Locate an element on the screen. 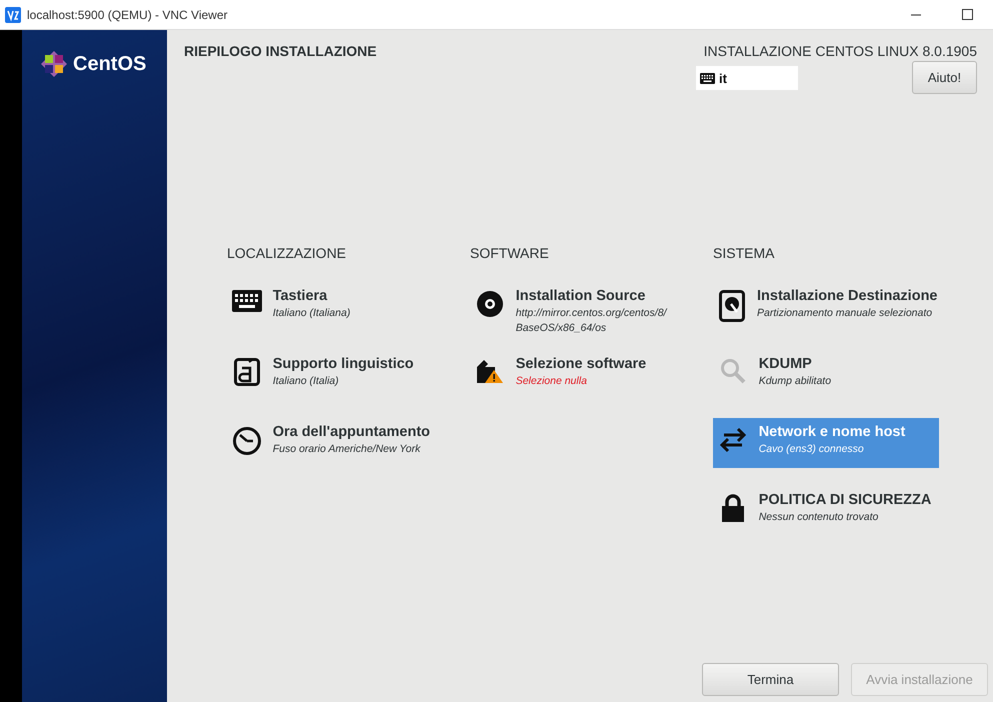 The height and width of the screenshot is (702, 993). spoke-status: Kdump abilitato is located at coordinates (795, 381).